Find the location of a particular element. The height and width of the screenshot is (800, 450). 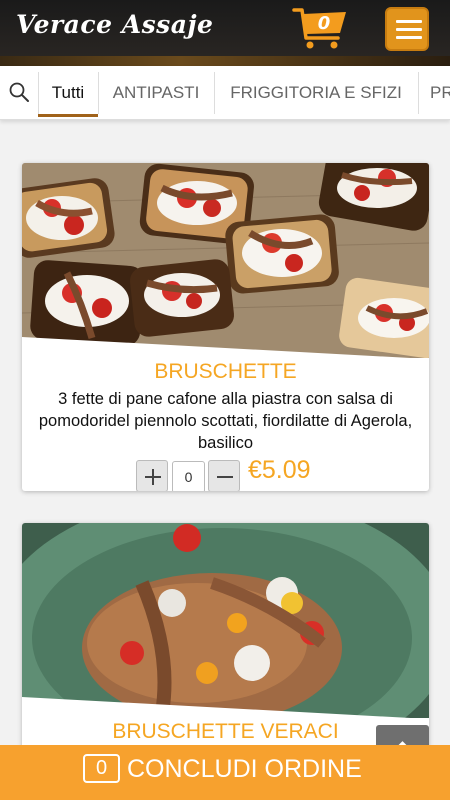

category-tabs: Tutti ANTIPASTI FRIGGITORIA E SFIZI PR is located at coordinates (225, 93).